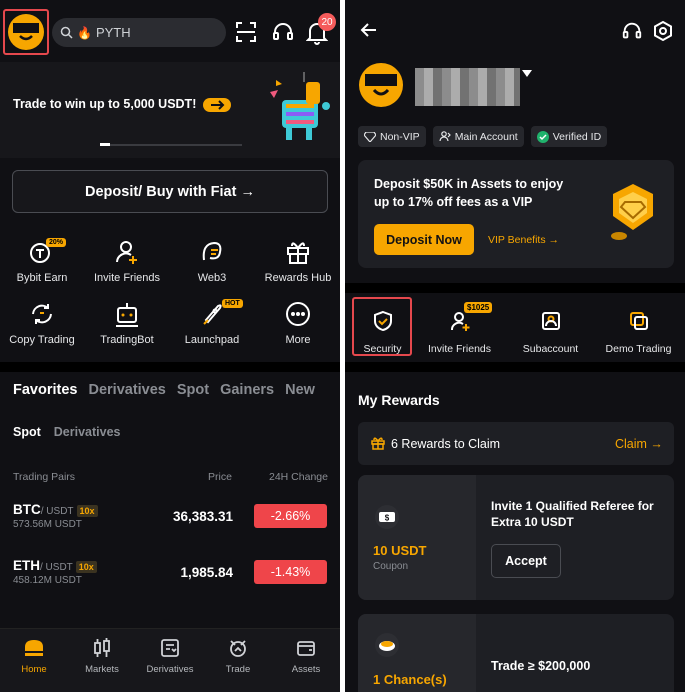  I want to click on chip-non-vip: Non-VIP, so click(392, 136).